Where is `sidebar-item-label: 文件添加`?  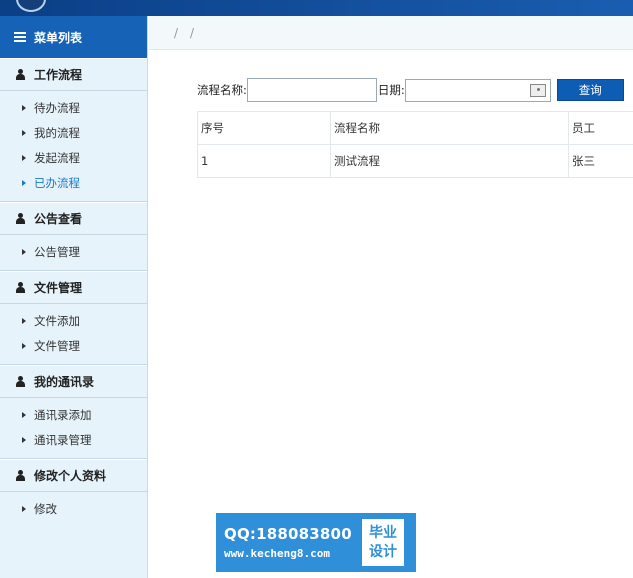 sidebar-item-label: 文件添加 is located at coordinates (57, 320).